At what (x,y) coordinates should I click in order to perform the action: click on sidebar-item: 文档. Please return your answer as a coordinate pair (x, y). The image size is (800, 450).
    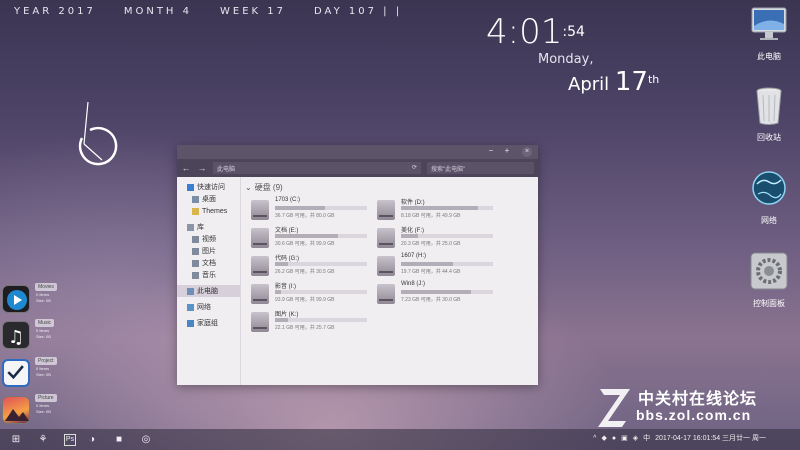
    Looking at the image, I should click on (208, 263).